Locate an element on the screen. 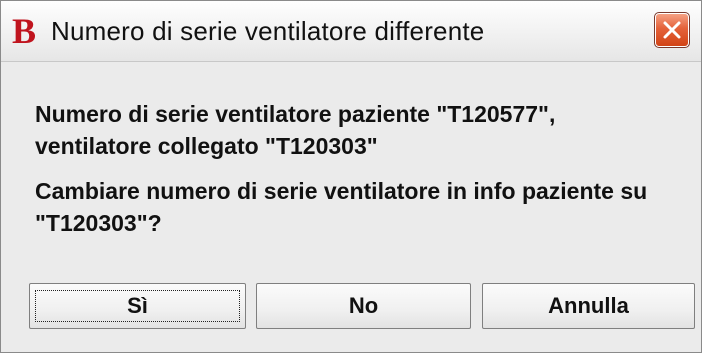  no-button-label: No is located at coordinates (363, 305).